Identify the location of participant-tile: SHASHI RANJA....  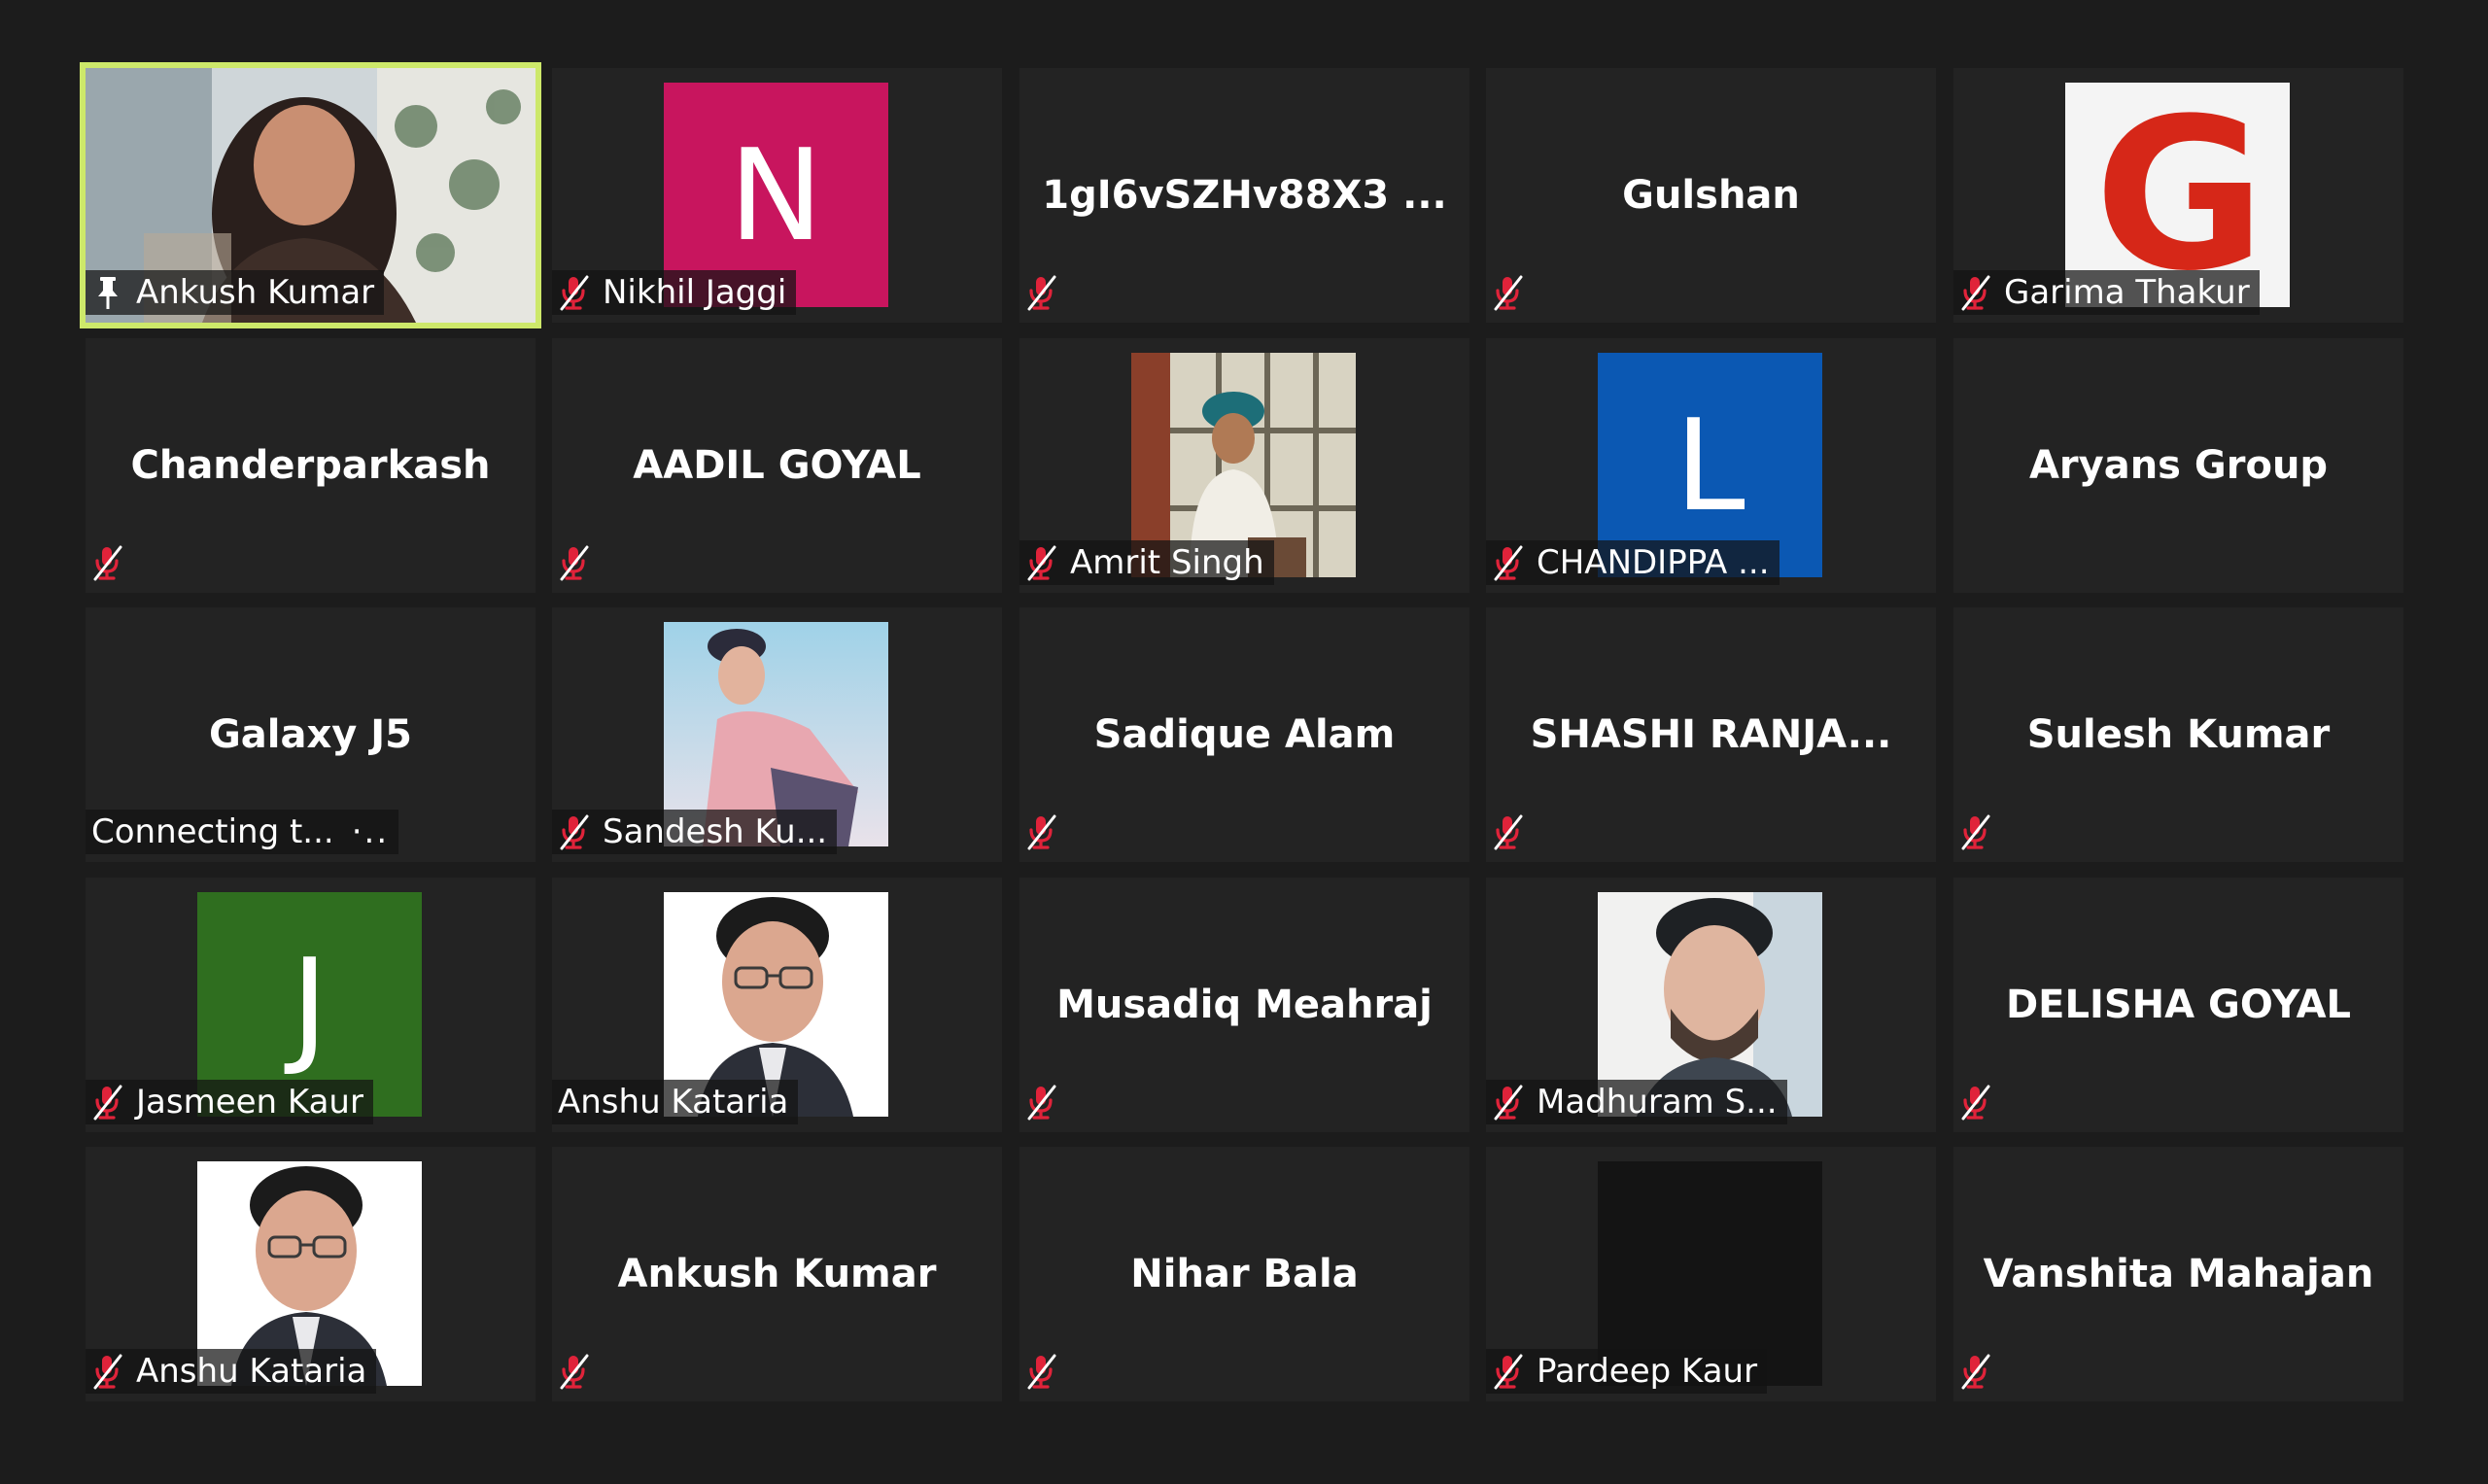
(1711, 734).